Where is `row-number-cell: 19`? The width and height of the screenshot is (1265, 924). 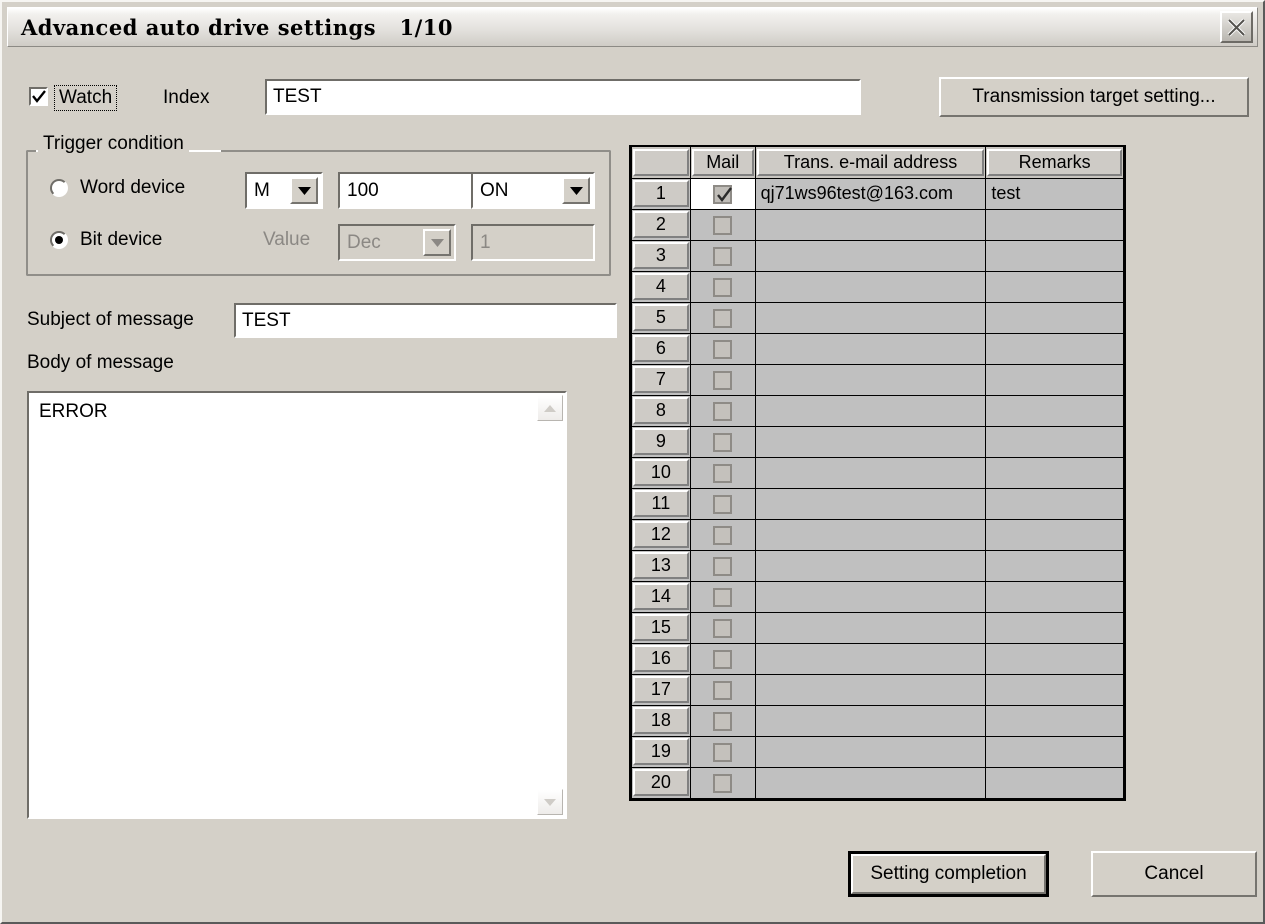
row-number-cell: 19 is located at coordinates (661, 751).